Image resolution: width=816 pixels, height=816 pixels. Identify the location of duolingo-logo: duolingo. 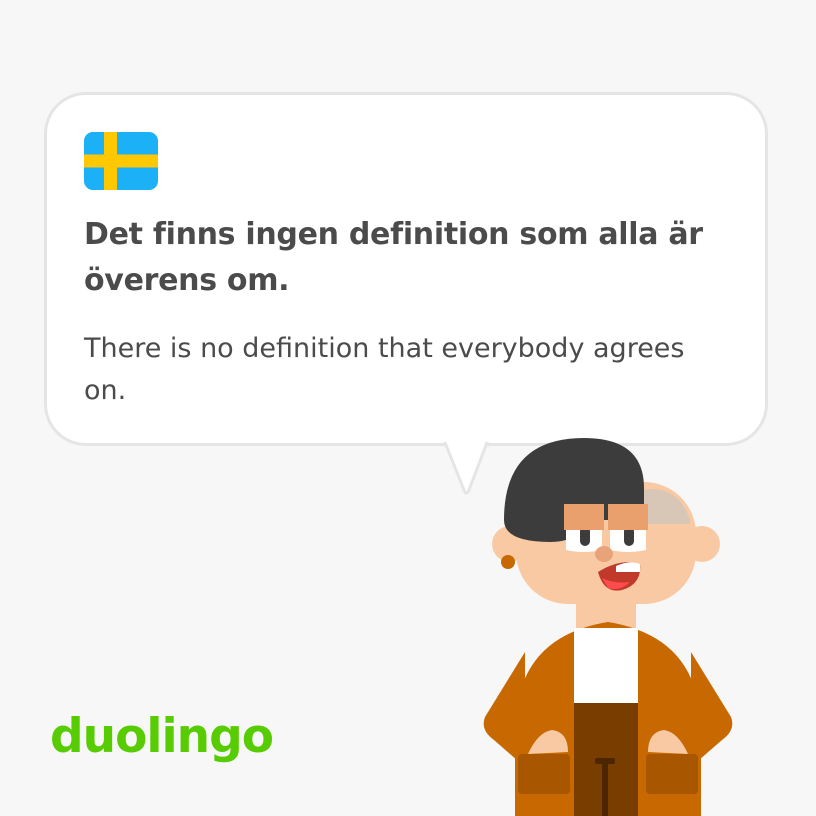
(162, 736).